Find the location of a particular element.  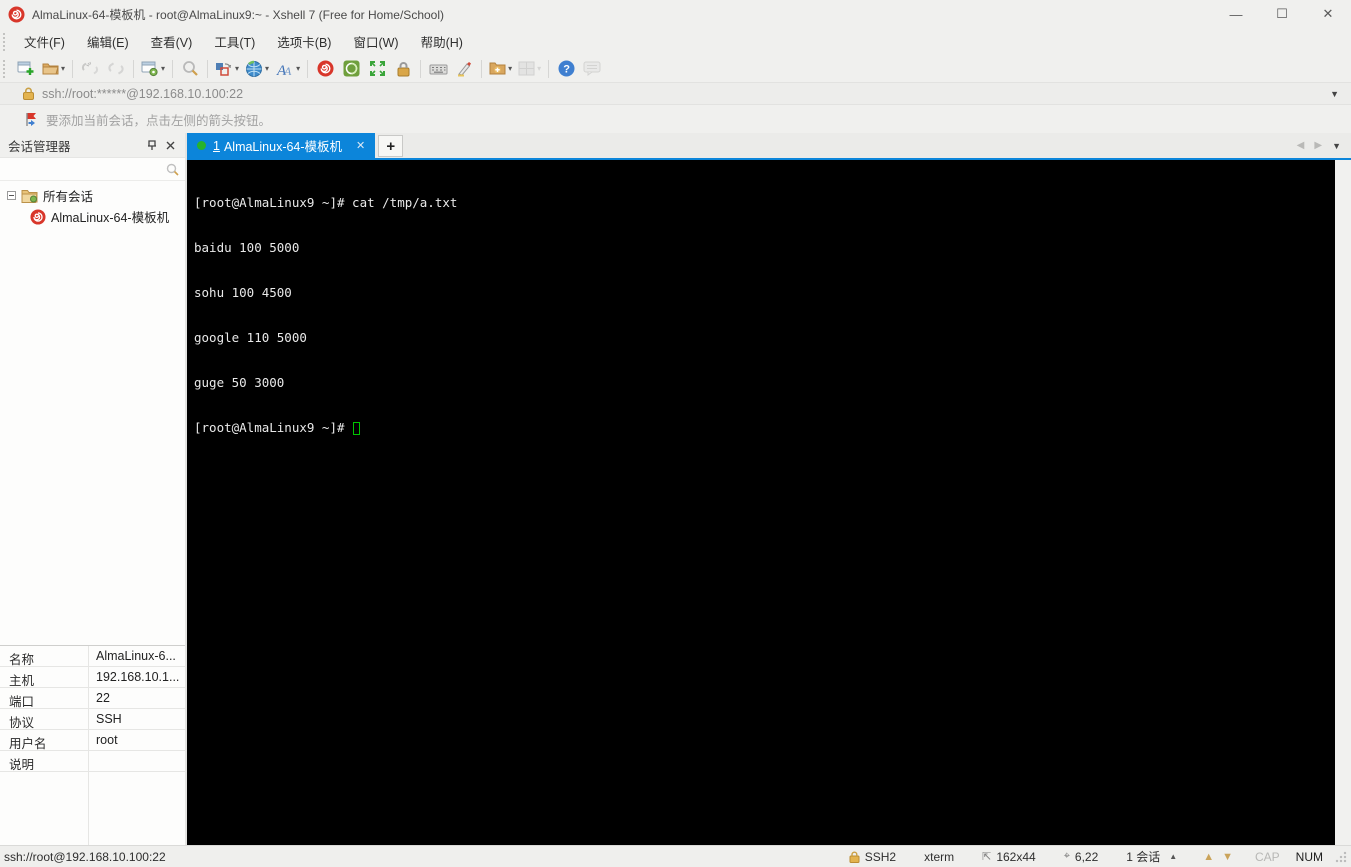

menu-edit: 编辑(E) is located at coordinates (108, 41).